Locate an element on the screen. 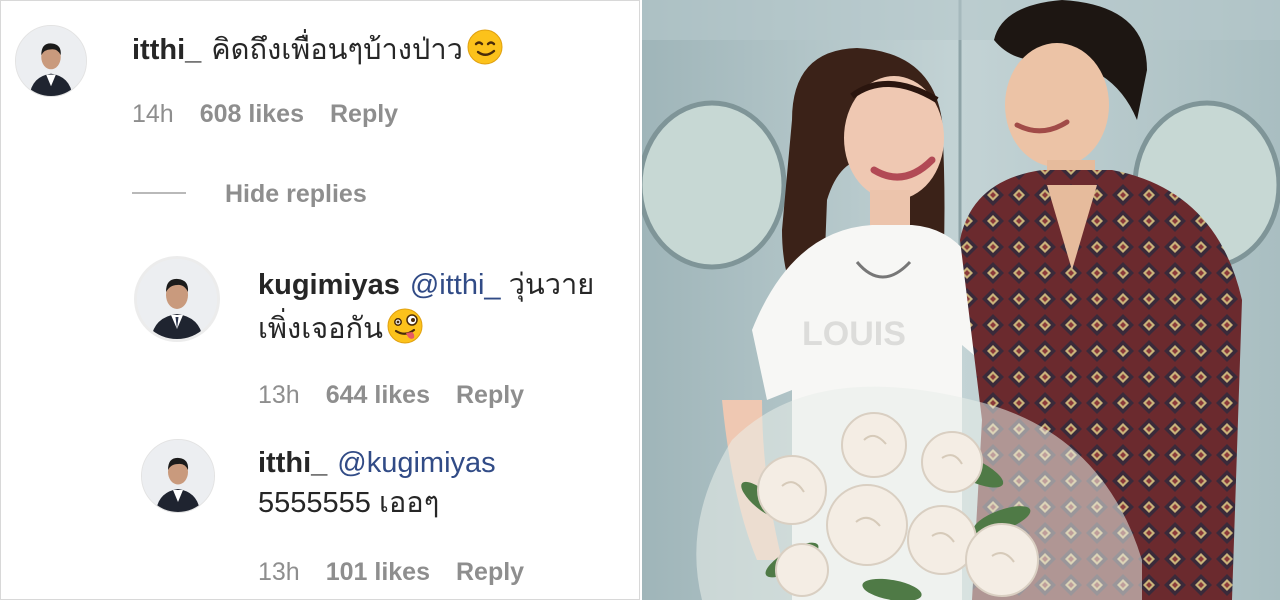 This screenshot has width=1280, height=600. comment-meta: 14h 608 likes Reply is located at coordinates (278, 114).